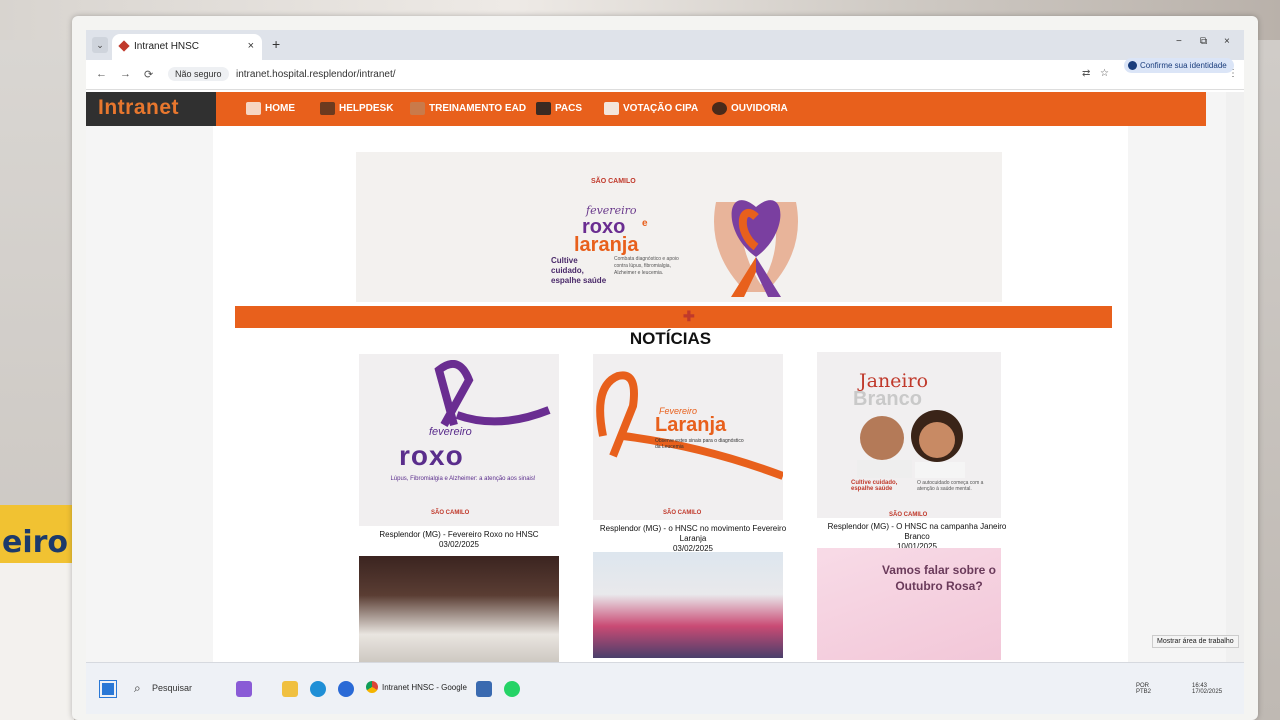 The height and width of the screenshot is (720, 1280). I want to click on news-card-auditorium, so click(459, 609).